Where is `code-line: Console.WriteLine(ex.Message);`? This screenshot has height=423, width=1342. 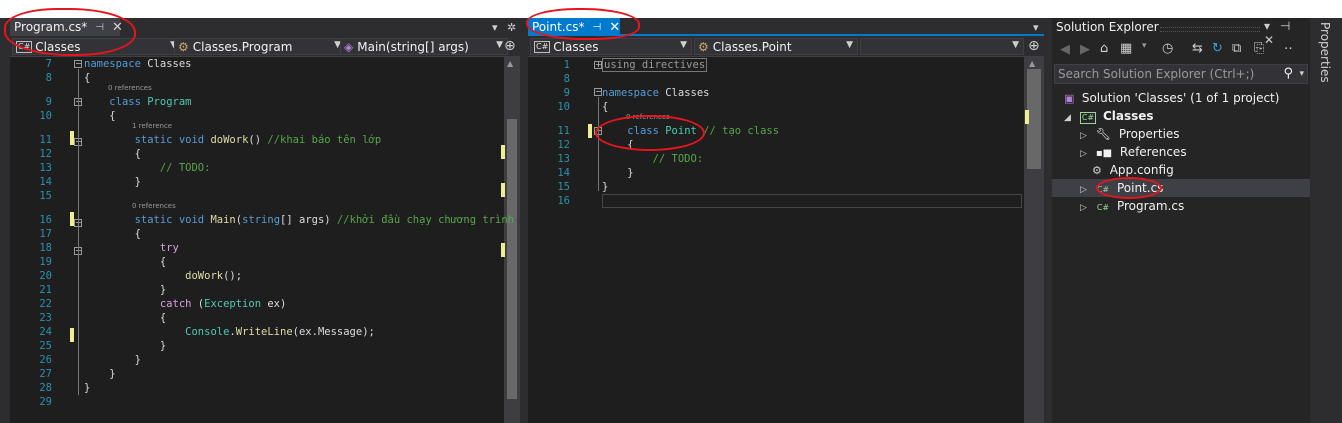
code-line: Console.WriteLine(ex.Message); is located at coordinates (229, 332).